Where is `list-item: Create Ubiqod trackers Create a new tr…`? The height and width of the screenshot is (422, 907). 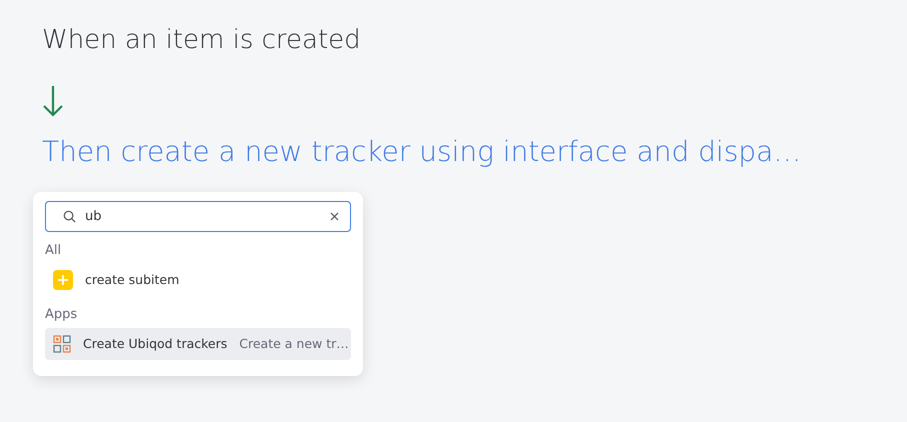 list-item: Create Ubiqod trackers Create a new tr… is located at coordinates (198, 344).